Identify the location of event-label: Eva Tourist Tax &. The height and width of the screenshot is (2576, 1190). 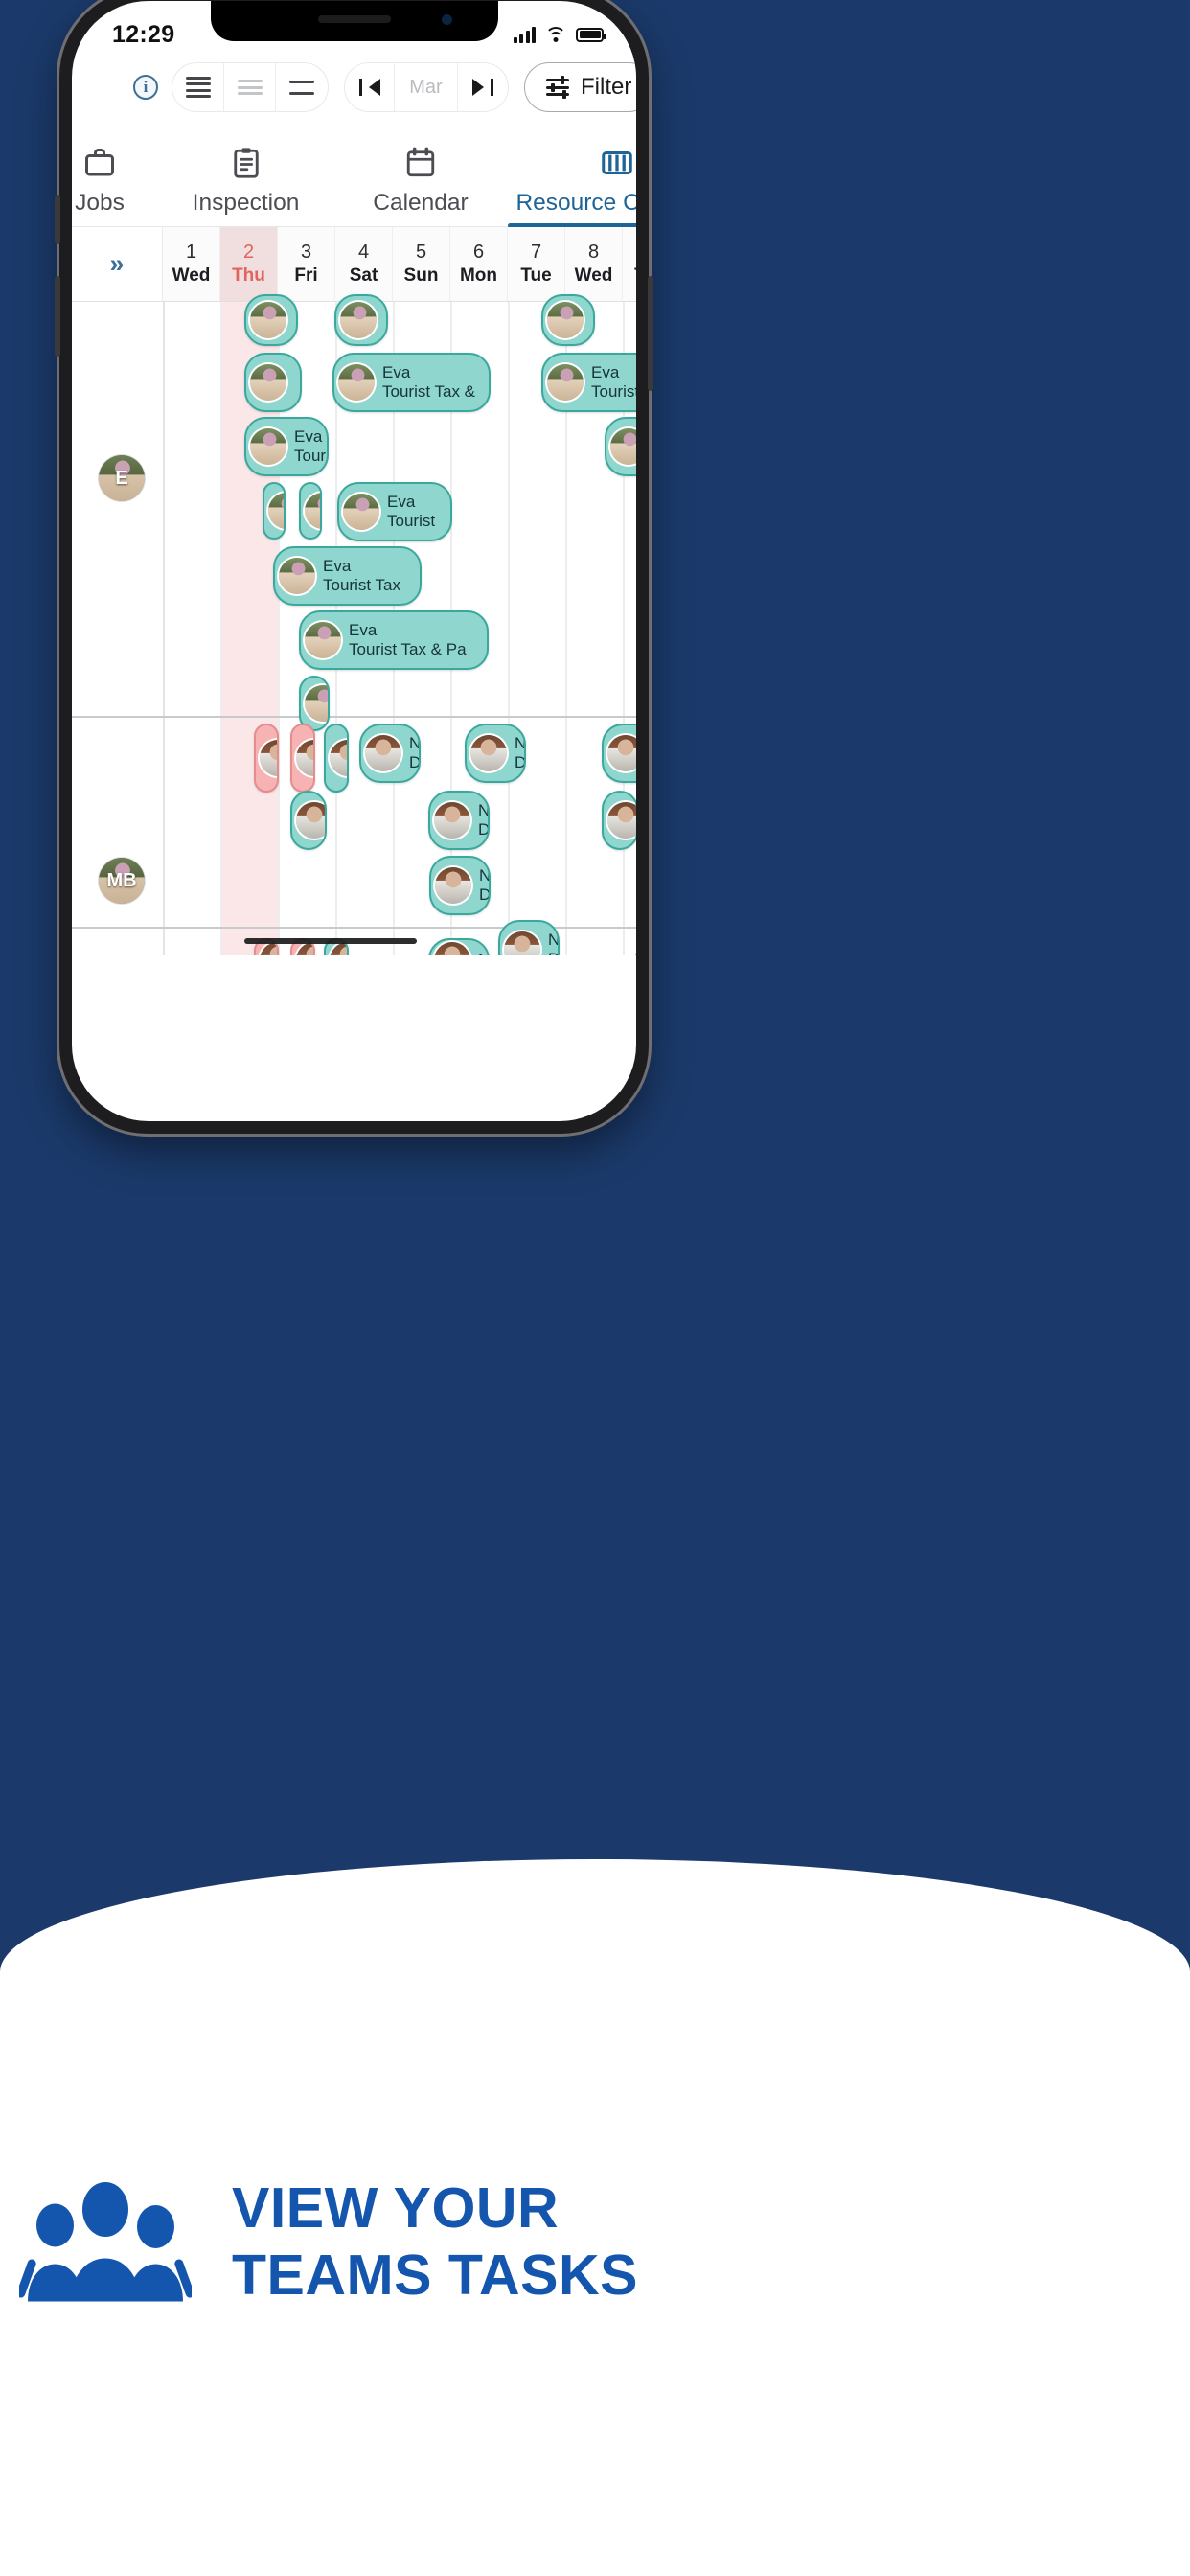
(429, 381).